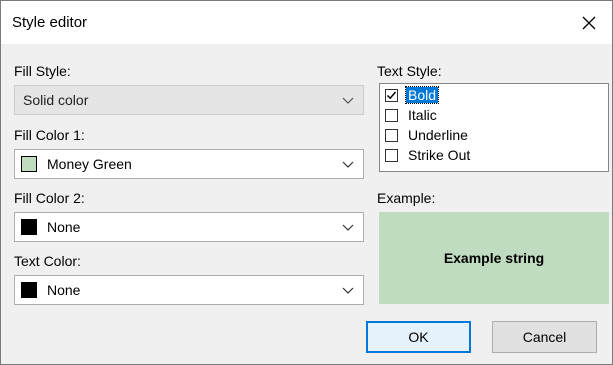 The height and width of the screenshot is (365, 613). Describe the element at coordinates (422, 115) in the screenshot. I see `list-item-label: Italic` at that location.